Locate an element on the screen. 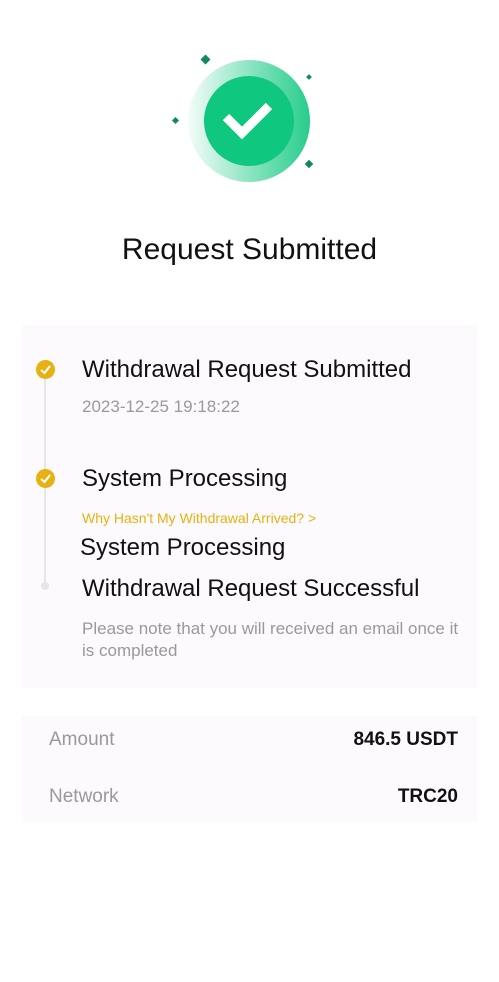 This screenshot has width=499, height=982. success-check-icon is located at coordinates (242, 118).